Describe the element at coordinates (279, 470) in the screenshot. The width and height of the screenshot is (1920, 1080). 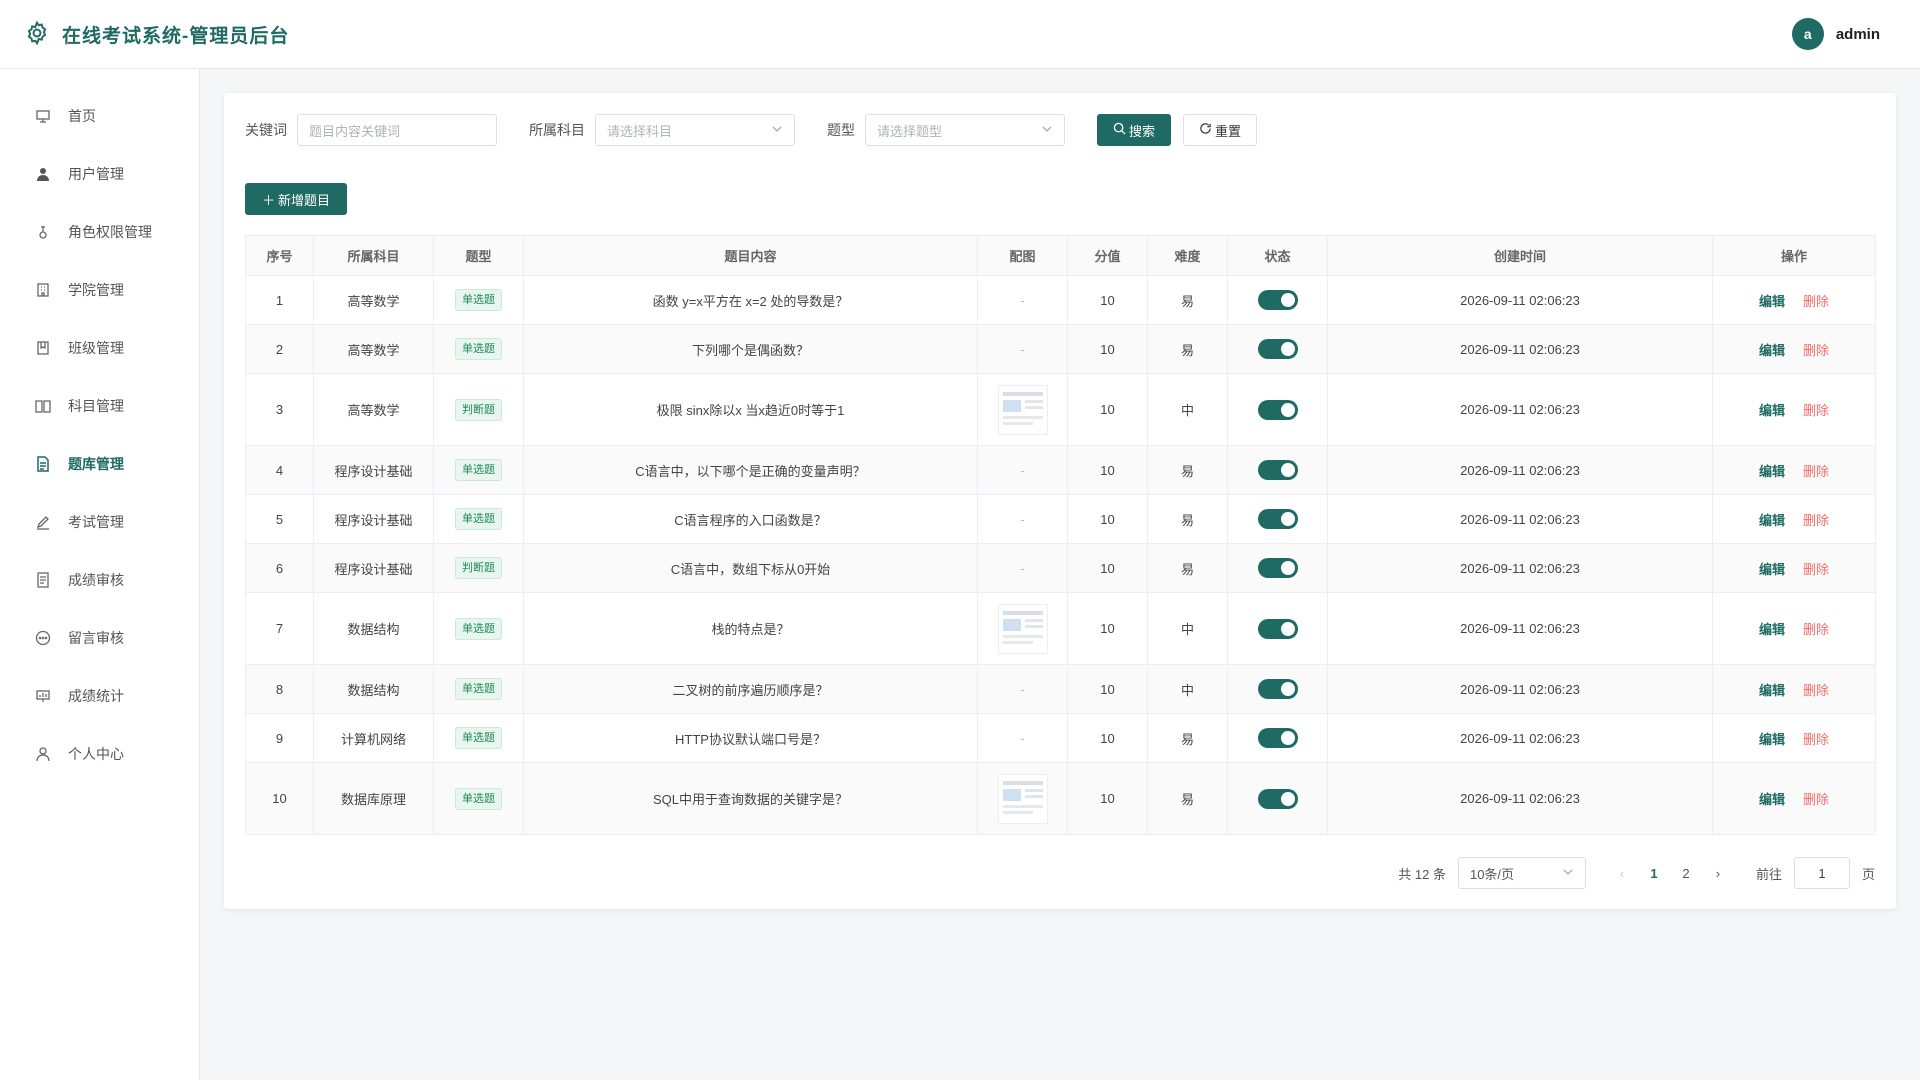
I see `cell-no: 4` at that location.